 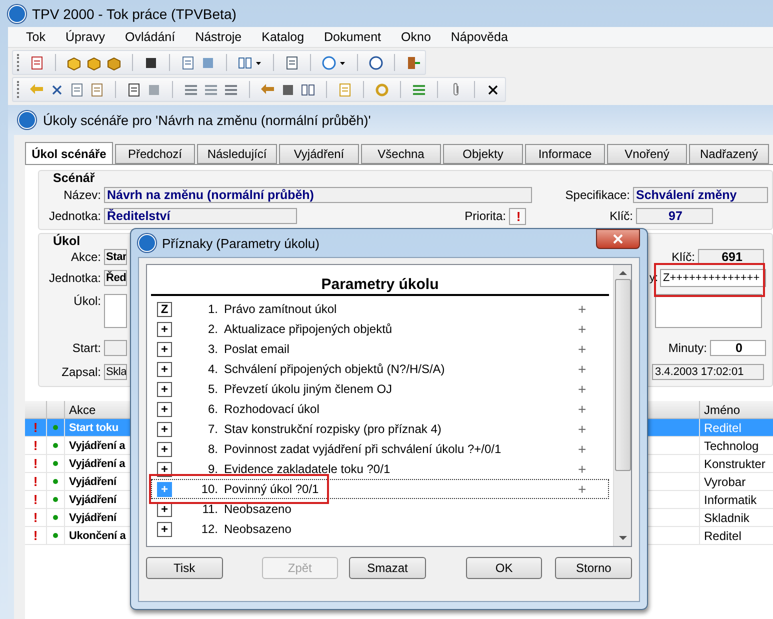 I want to click on field-label: Specifikace:, so click(x=597, y=195).